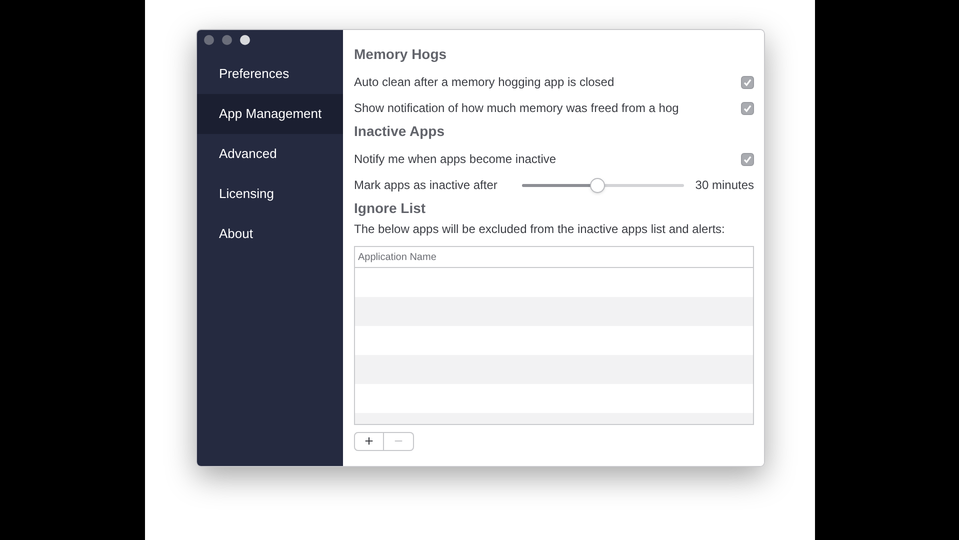  I want to click on column-header: Application Name, so click(554, 257).